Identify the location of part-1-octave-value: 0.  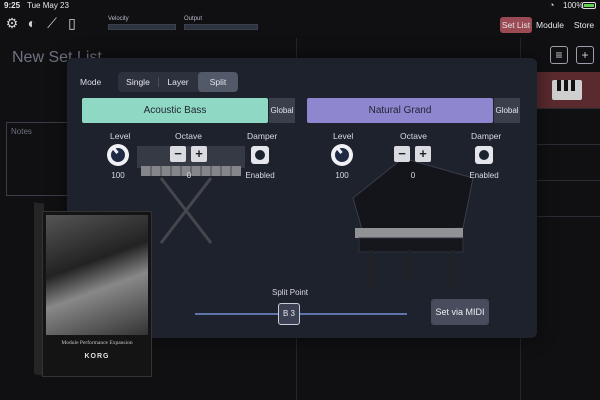
(189, 175).